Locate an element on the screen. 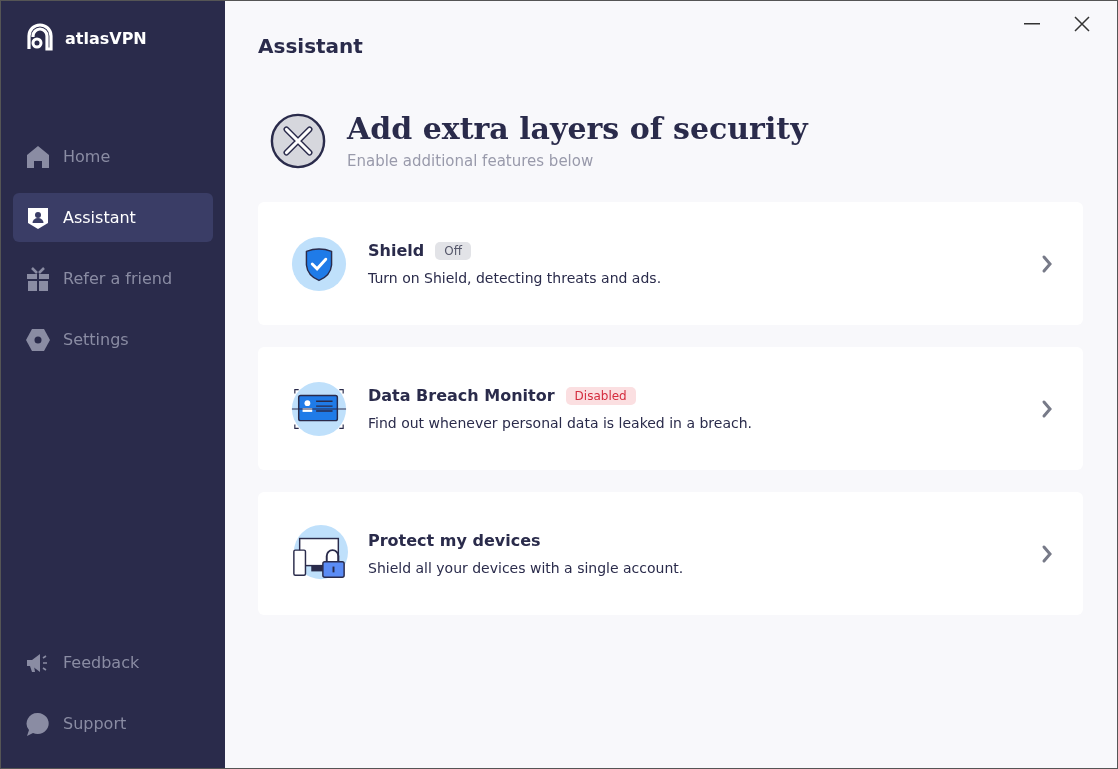 The height and width of the screenshot is (769, 1118). status-badge: Disabled is located at coordinates (600, 395).